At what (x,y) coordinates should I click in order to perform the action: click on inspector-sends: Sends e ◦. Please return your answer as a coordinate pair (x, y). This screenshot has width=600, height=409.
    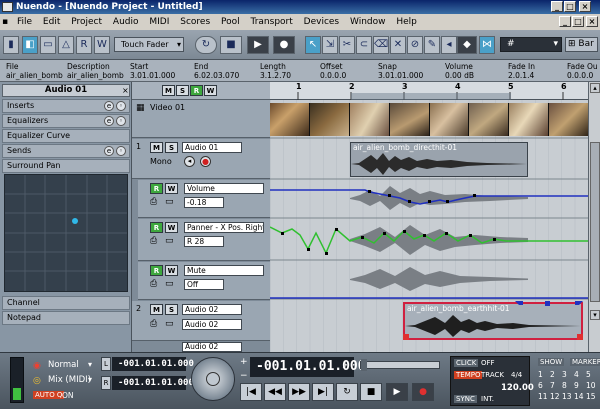
    Looking at the image, I should click on (66, 151).